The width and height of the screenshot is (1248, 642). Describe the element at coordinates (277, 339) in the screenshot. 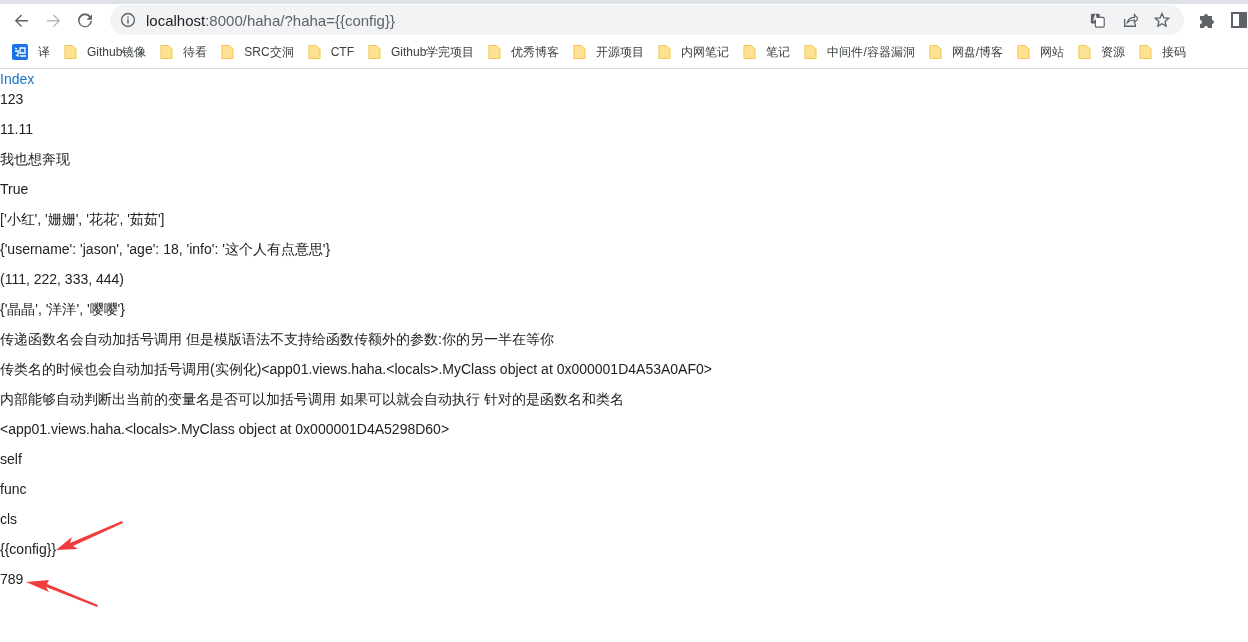

I see `page-text: 传递函数名会自动加括号调用 但是模版语法不支持给函数传额外的参数:你的另一半在等你` at that location.